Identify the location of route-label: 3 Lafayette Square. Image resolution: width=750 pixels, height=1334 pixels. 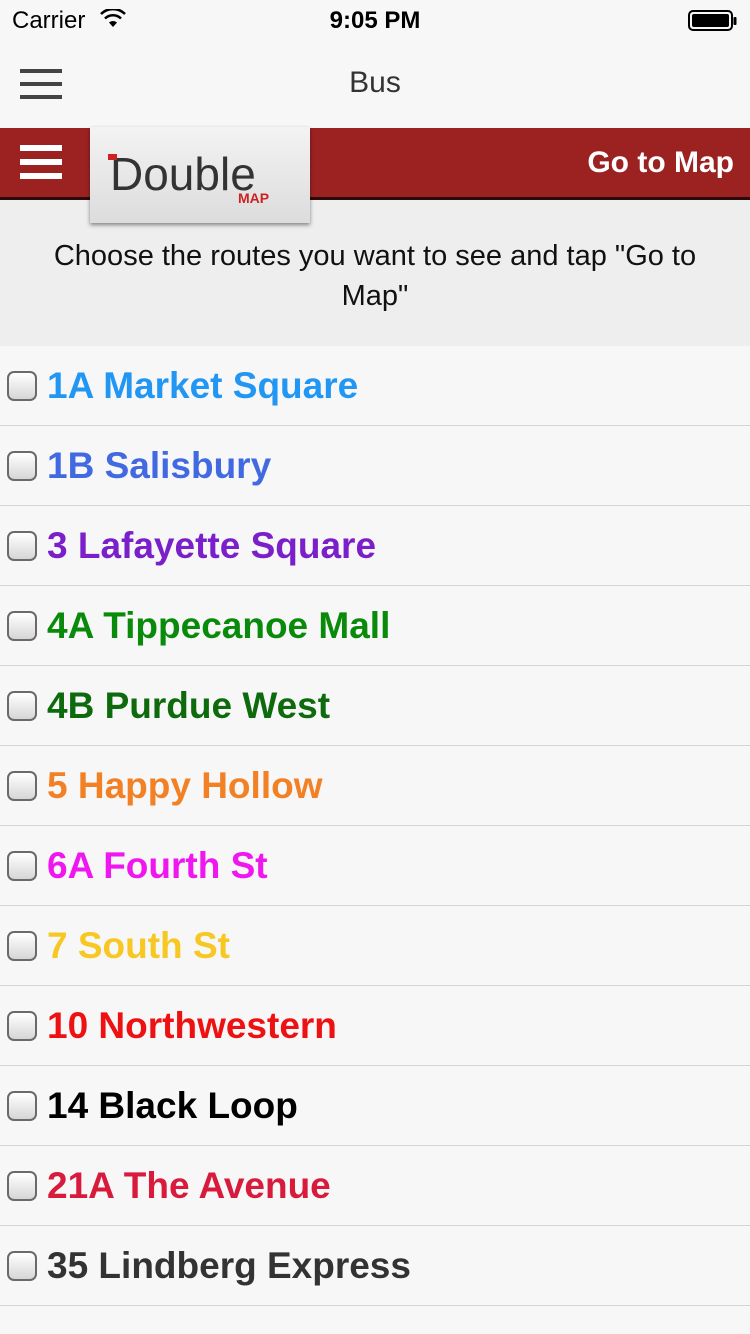
(211, 546).